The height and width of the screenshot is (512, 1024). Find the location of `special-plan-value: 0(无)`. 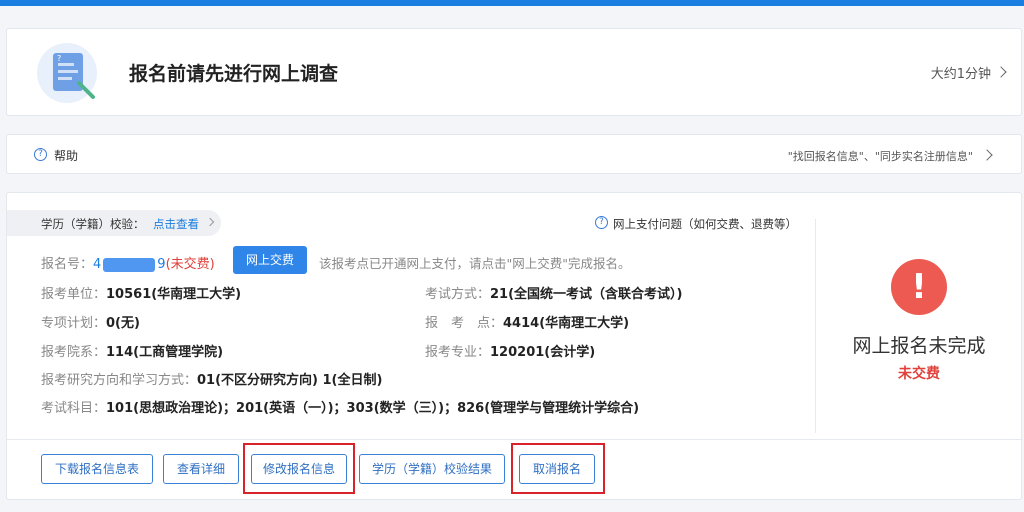

special-plan-value: 0(无) is located at coordinates (123, 323).